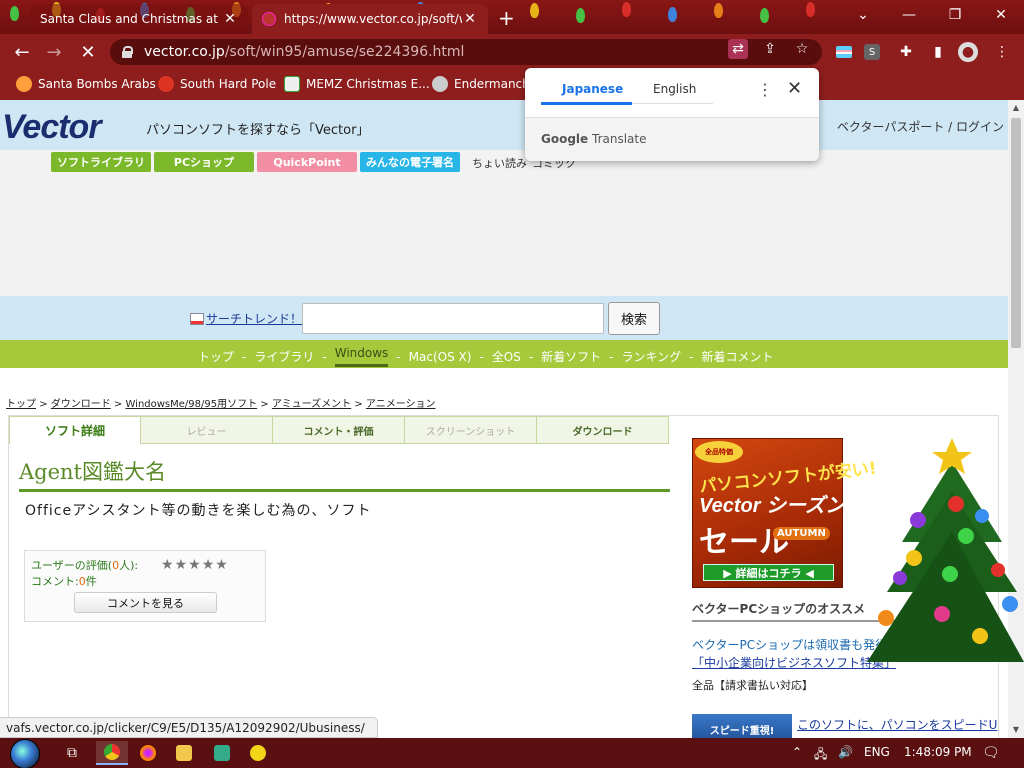 This screenshot has height=768, width=1024. Describe the element at coordinates (88, 52) in the screenshot. I see `stop-icon: ✕` at that location.